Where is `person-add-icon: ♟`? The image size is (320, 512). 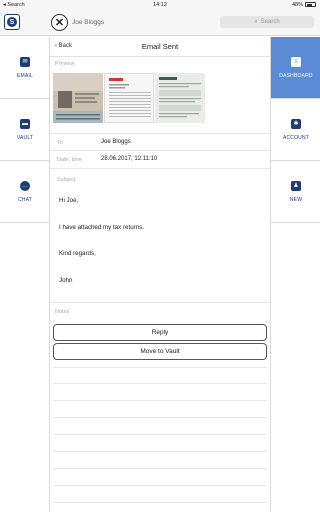 person-add-icon: ♟ is located at coordinates (296, 185).